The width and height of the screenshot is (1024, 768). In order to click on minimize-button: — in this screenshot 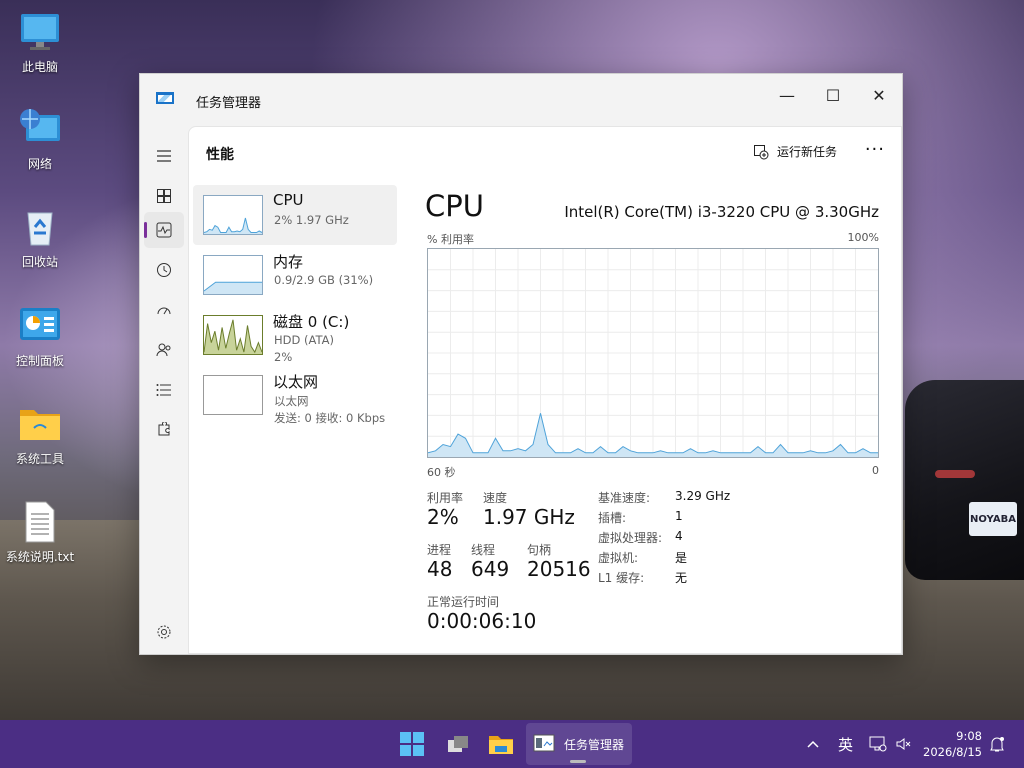, I will do `click(787, 95)`.